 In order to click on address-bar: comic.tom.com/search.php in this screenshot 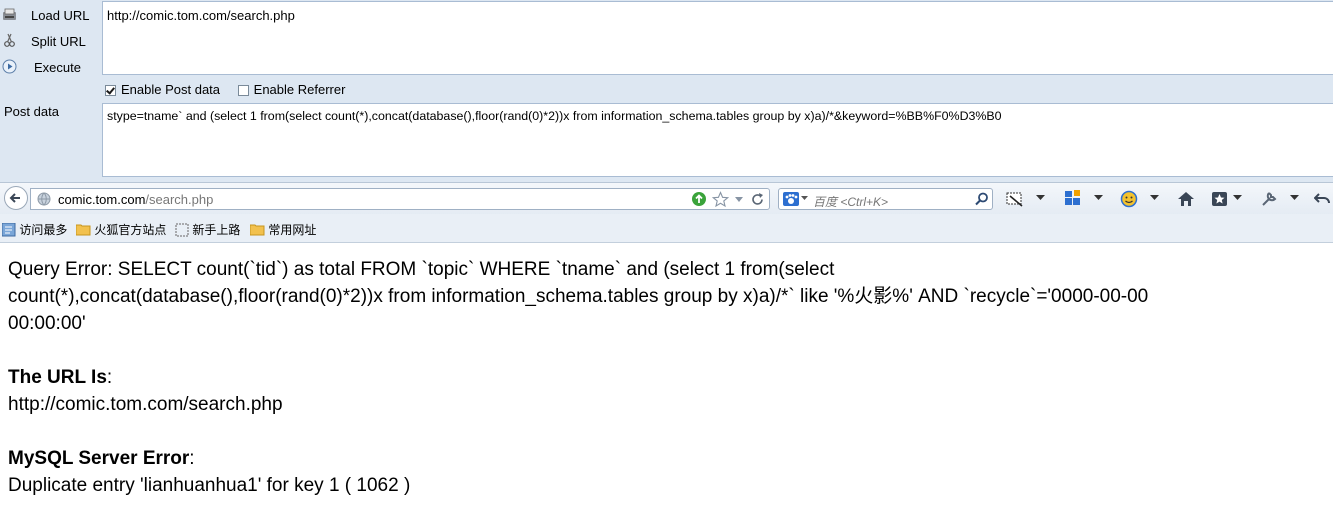, I will do `click(400, 199)`.